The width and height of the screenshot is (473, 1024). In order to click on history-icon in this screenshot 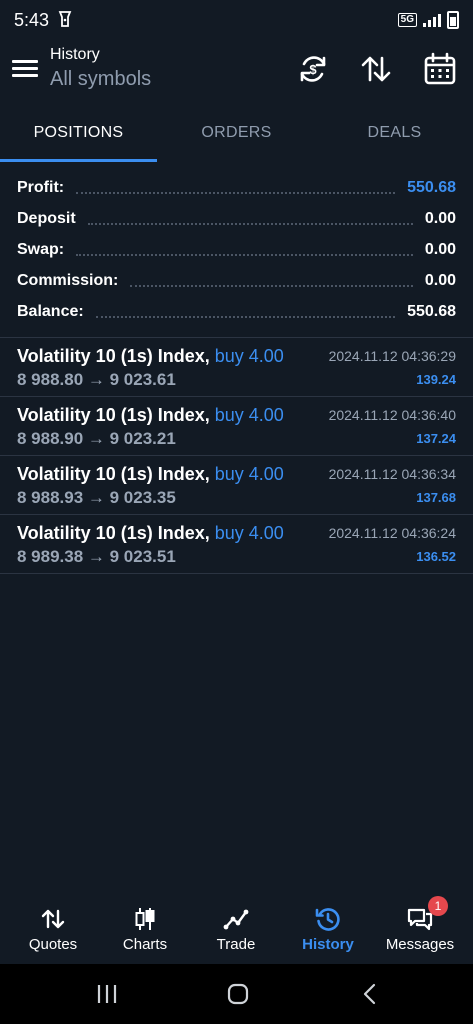, I will do `click(328, 919)`.